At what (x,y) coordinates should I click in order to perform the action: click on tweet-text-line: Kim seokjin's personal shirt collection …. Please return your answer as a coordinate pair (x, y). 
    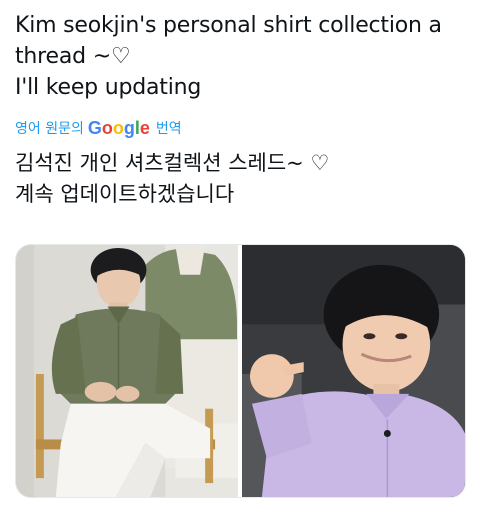
    Looking at the image, I should click on (228, 25).